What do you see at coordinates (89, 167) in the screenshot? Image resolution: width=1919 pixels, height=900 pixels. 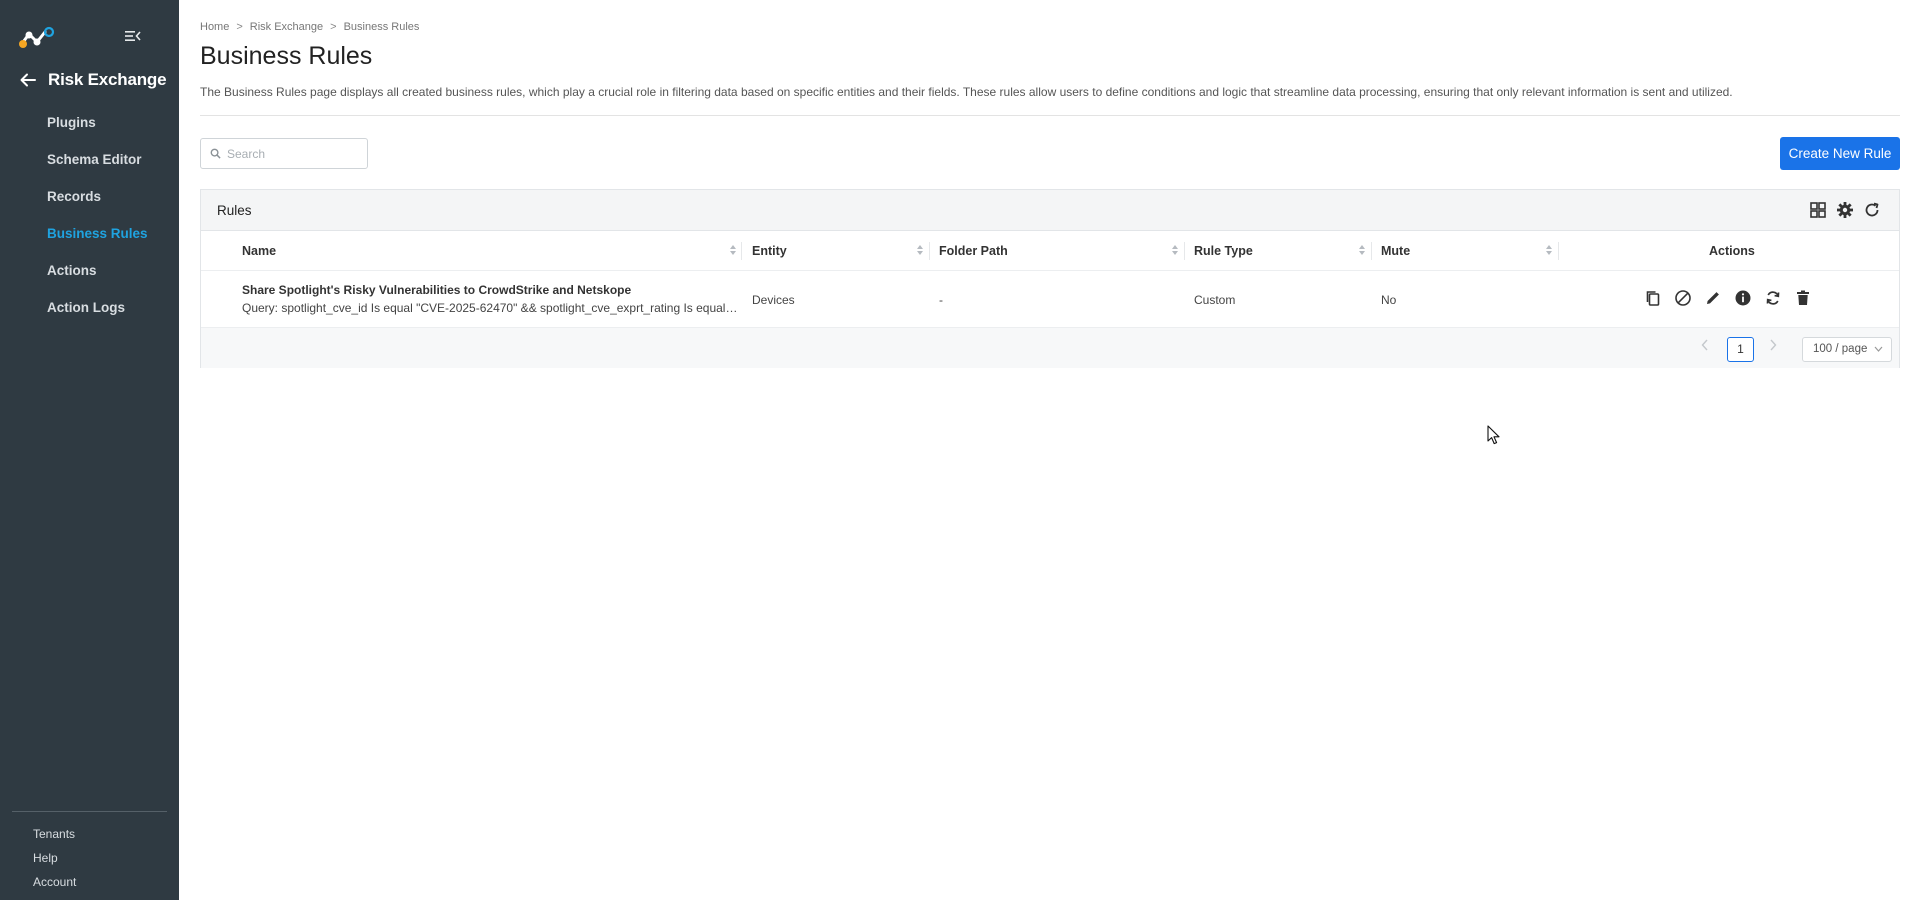 I see `sidebar-item-schema-editor: Schema Editor` at bounding box center [89, 167].